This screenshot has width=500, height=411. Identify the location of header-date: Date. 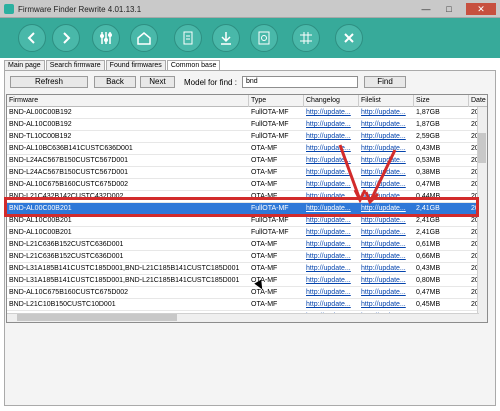
(478, 101).